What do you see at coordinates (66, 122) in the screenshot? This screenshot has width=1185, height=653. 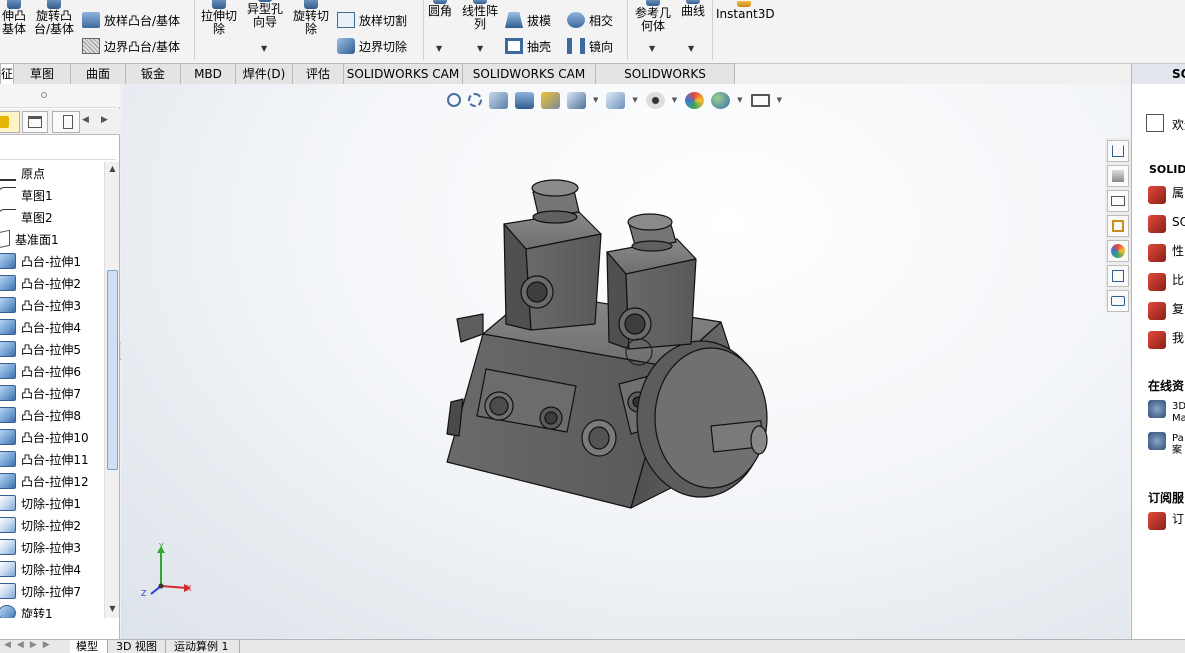 I see `configuration-manager-tab` at bounding box center [66, 122].